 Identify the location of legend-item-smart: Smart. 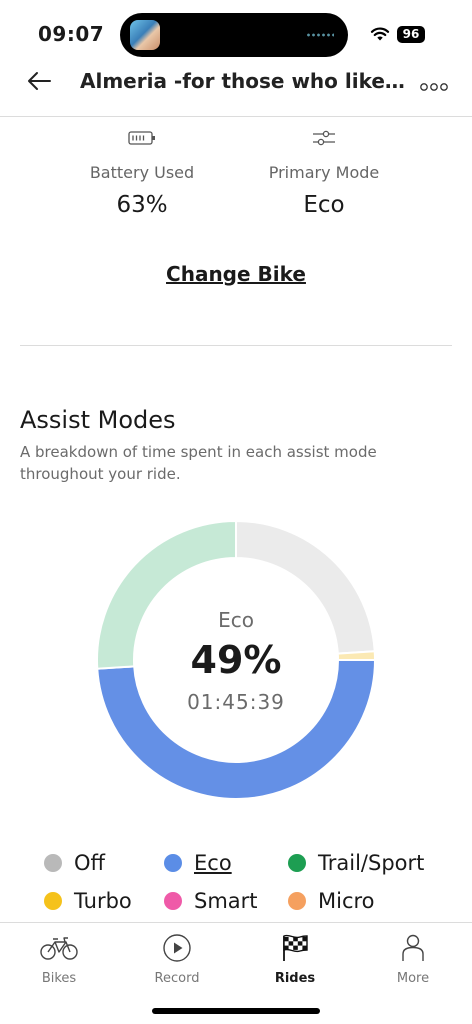
(211, 901).